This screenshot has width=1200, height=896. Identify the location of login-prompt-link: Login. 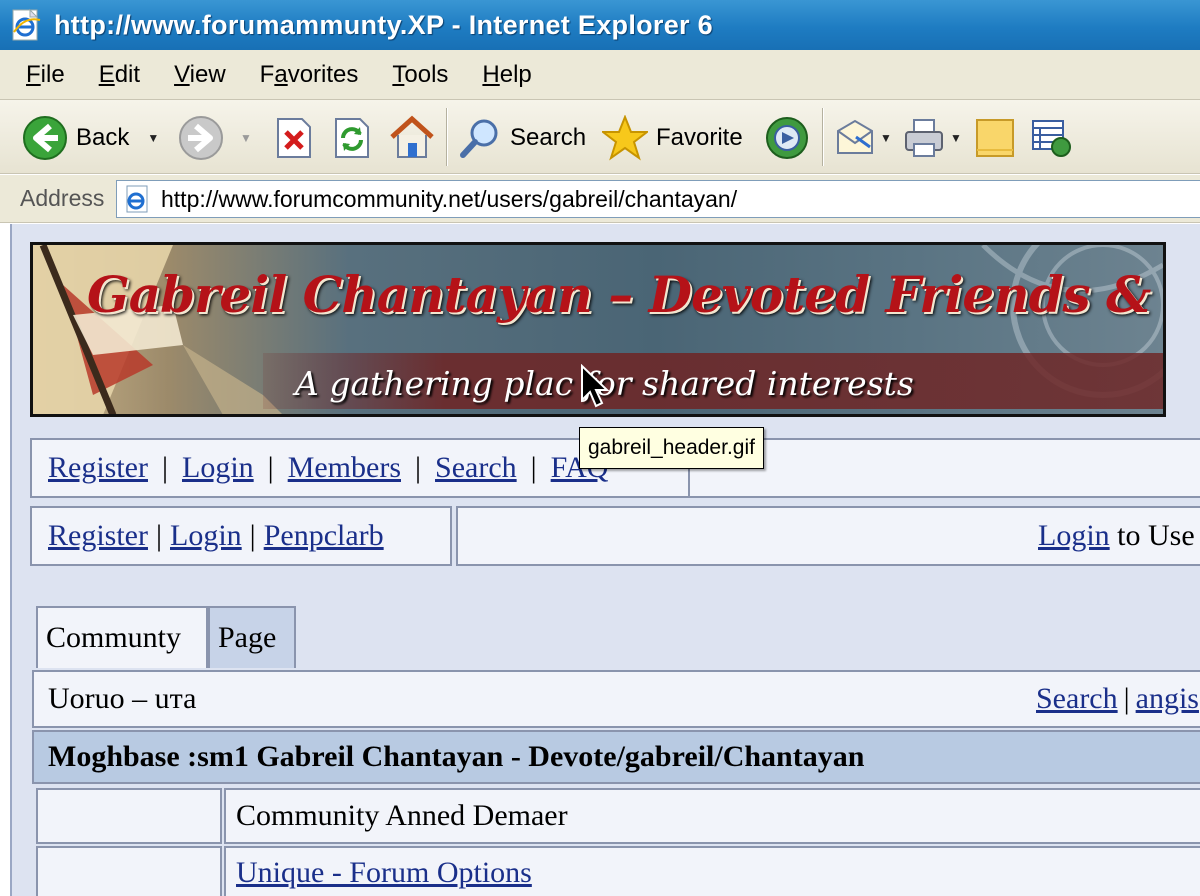
(1074, 535).